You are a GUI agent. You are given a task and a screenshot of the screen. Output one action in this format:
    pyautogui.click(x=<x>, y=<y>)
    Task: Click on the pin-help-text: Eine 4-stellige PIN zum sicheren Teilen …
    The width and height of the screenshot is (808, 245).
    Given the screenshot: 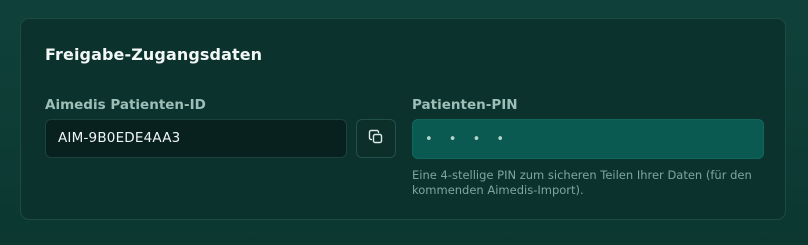 What is the action you would take?
    pyautogui.click(x=582, y=182)
    